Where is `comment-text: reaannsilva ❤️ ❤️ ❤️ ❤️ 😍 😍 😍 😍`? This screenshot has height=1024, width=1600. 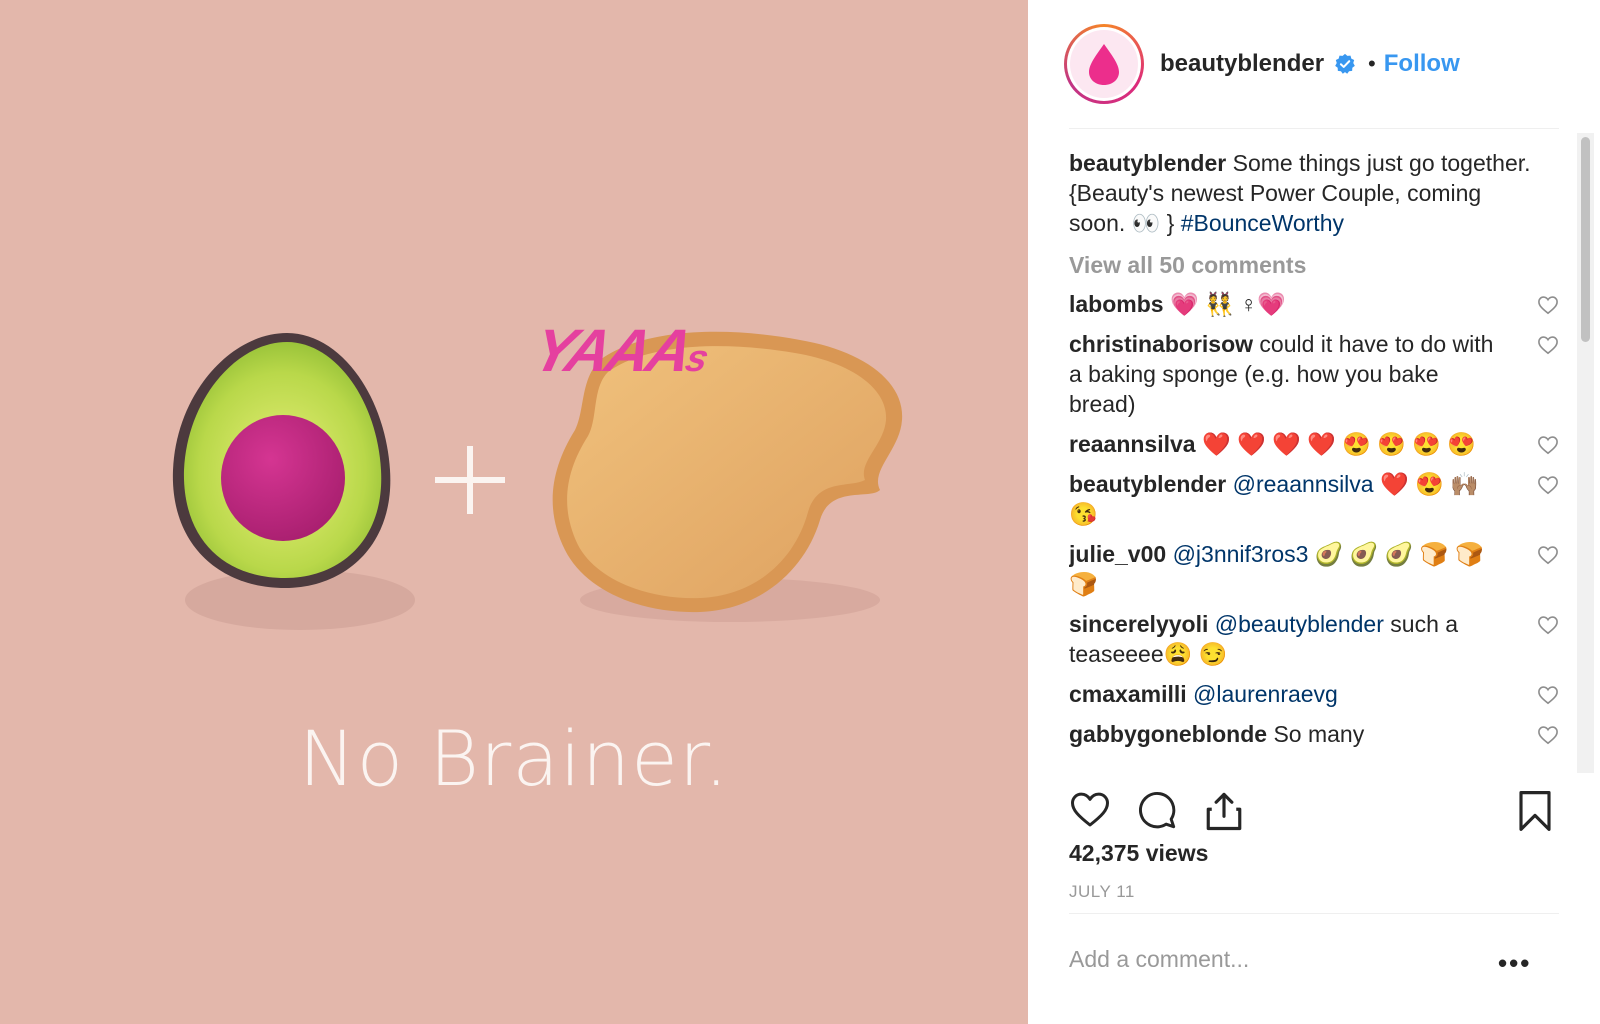
comment-text: reaannsilva ❤️ ❤️ ❤️ ❤️ 😍 😍 😍 😍 is located at coordinates (1289, 444).